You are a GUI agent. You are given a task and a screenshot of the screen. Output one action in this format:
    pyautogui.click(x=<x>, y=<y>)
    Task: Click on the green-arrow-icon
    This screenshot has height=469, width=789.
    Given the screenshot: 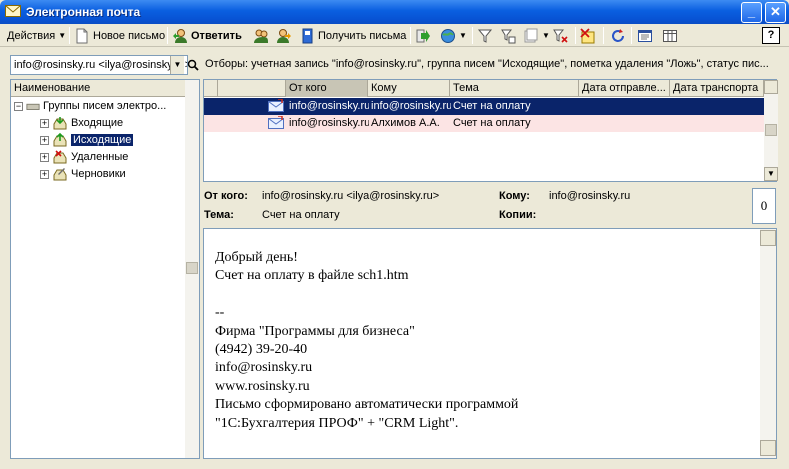 What is the action you would take?
    pyautogui.click(x=423, y=35)
    